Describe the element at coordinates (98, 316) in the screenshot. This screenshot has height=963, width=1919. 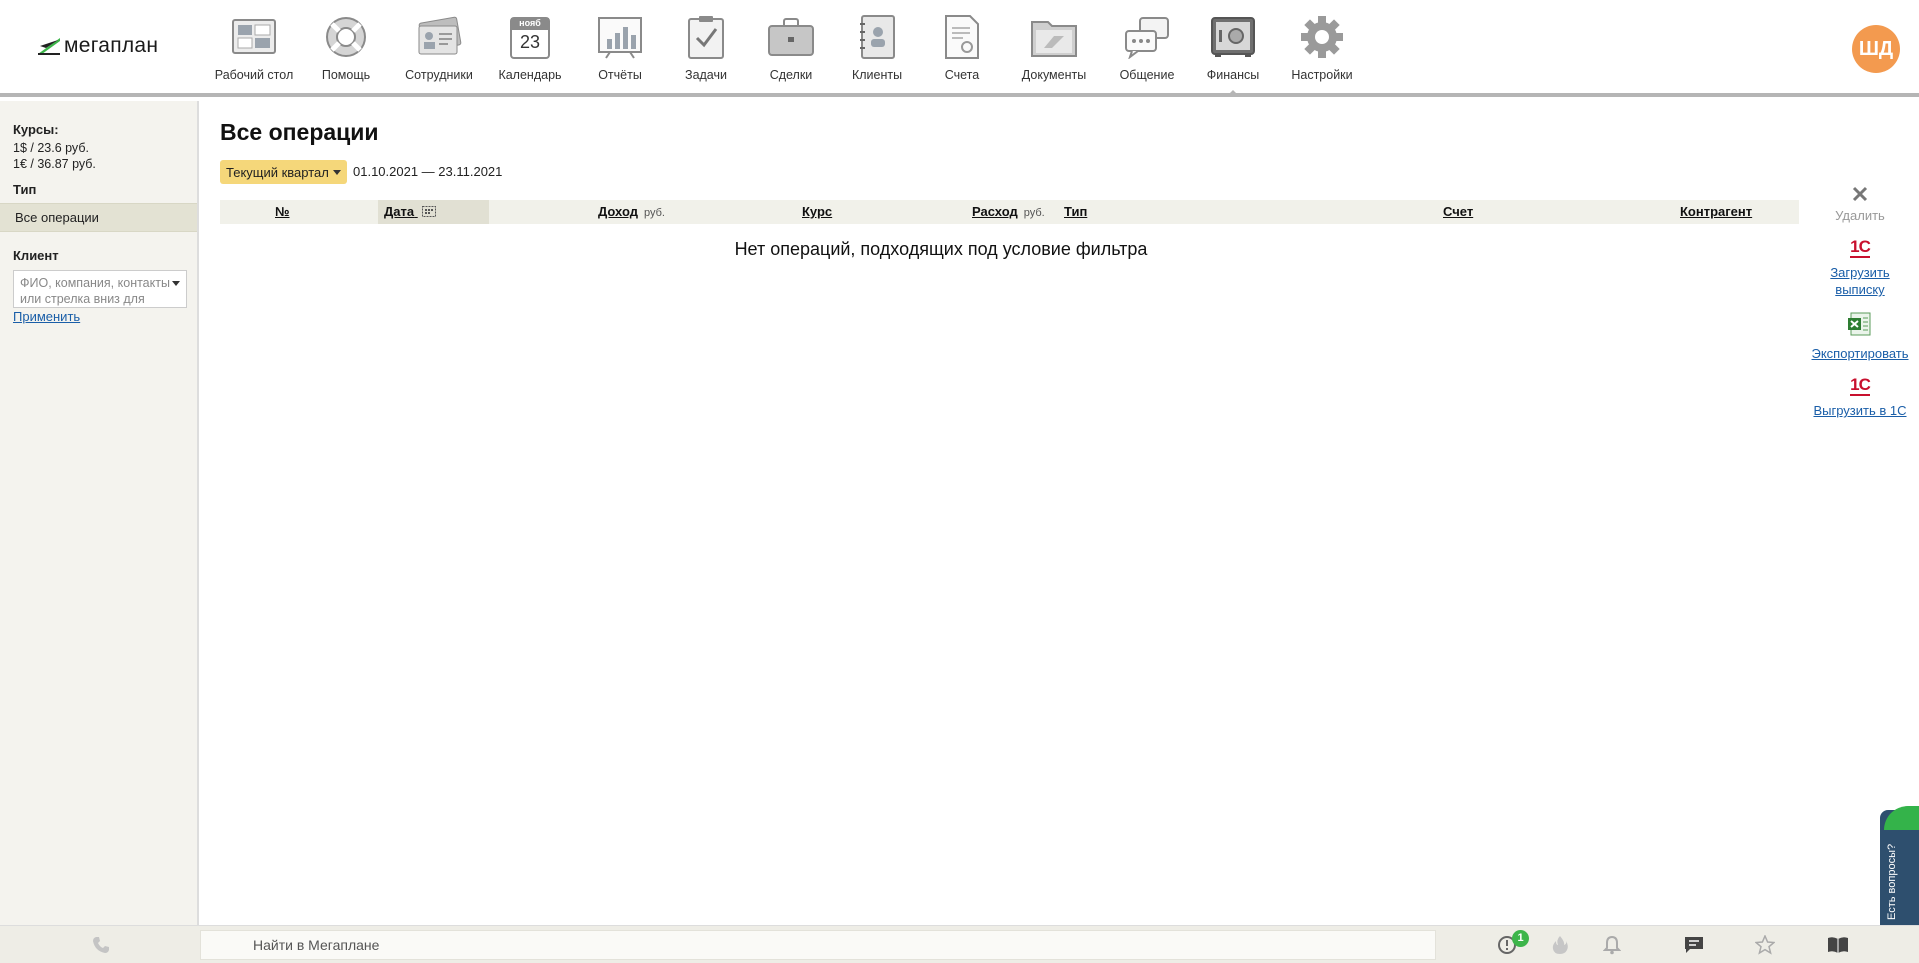
I see `apply-filter-link: Применить` at that location.